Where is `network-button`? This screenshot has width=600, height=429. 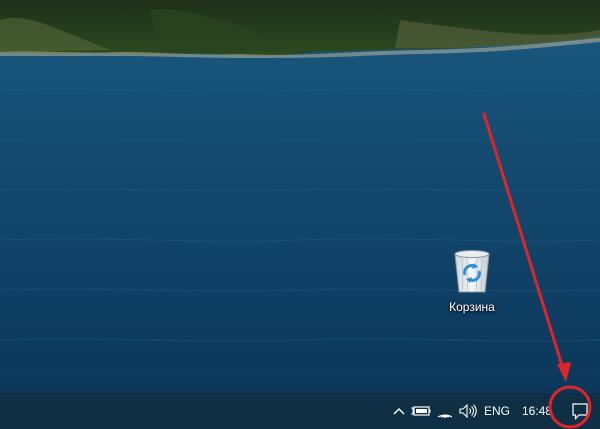 network-button is located at coordinates (445, 411).